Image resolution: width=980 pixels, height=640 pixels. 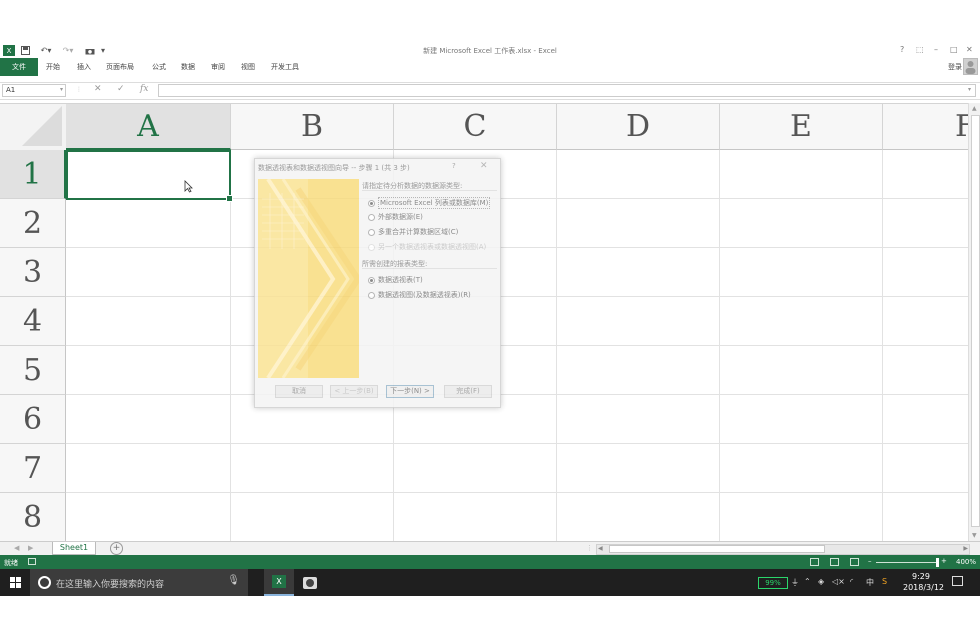 I want to click on new-sheet-button: +, so click(x=116, y=548).